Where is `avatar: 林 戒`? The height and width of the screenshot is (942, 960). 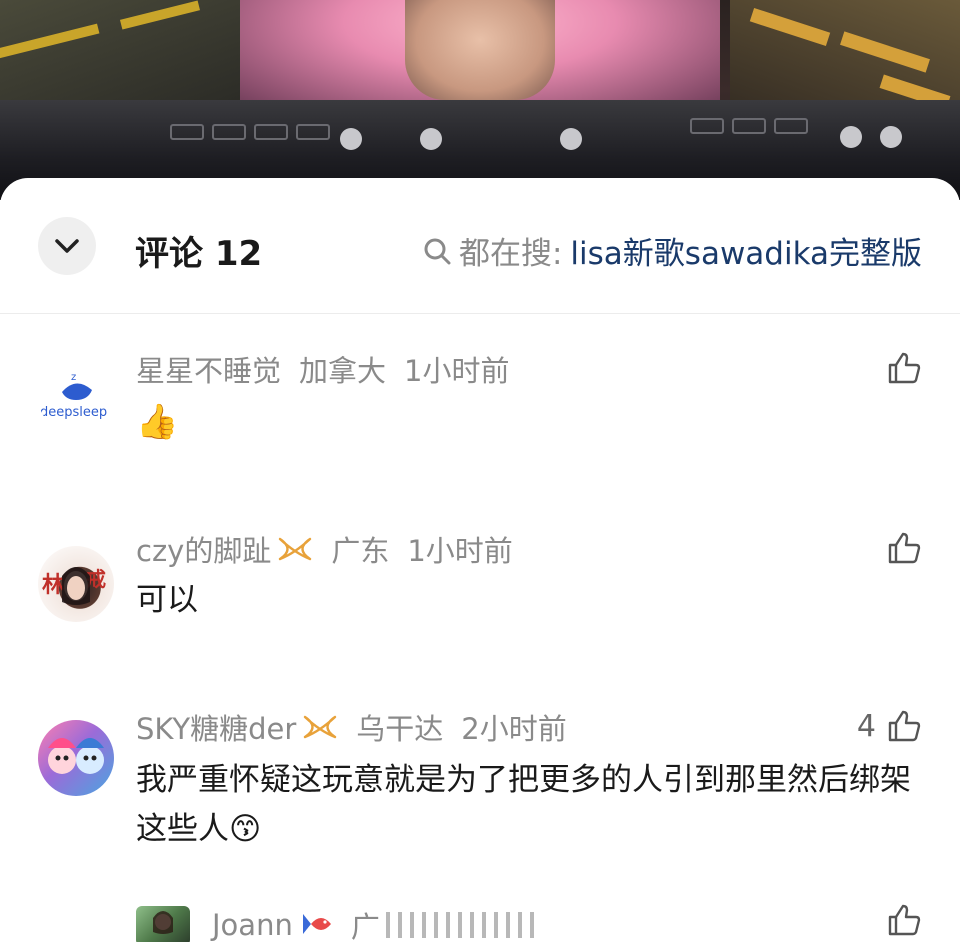 avatar: 林 戒 is located at coordinates (76, 584).